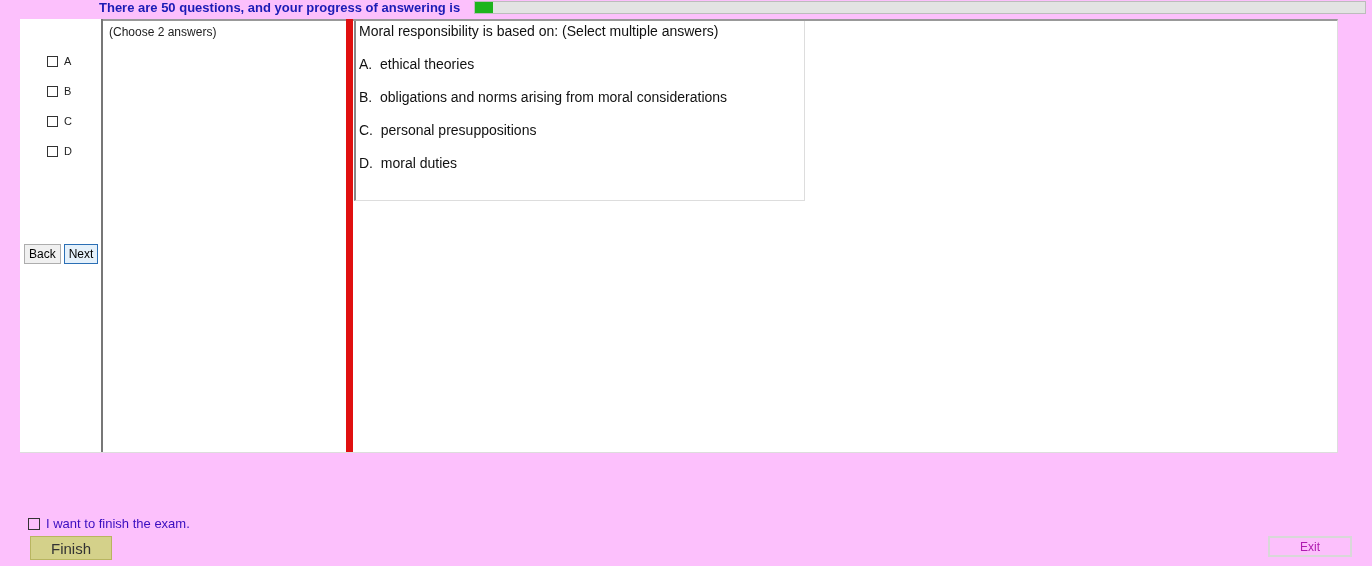  What do you see at coordinates (118, 523) in the screenshot?
I see `finish-label: I want to finish the exam.` at bounding box center [118, 523].